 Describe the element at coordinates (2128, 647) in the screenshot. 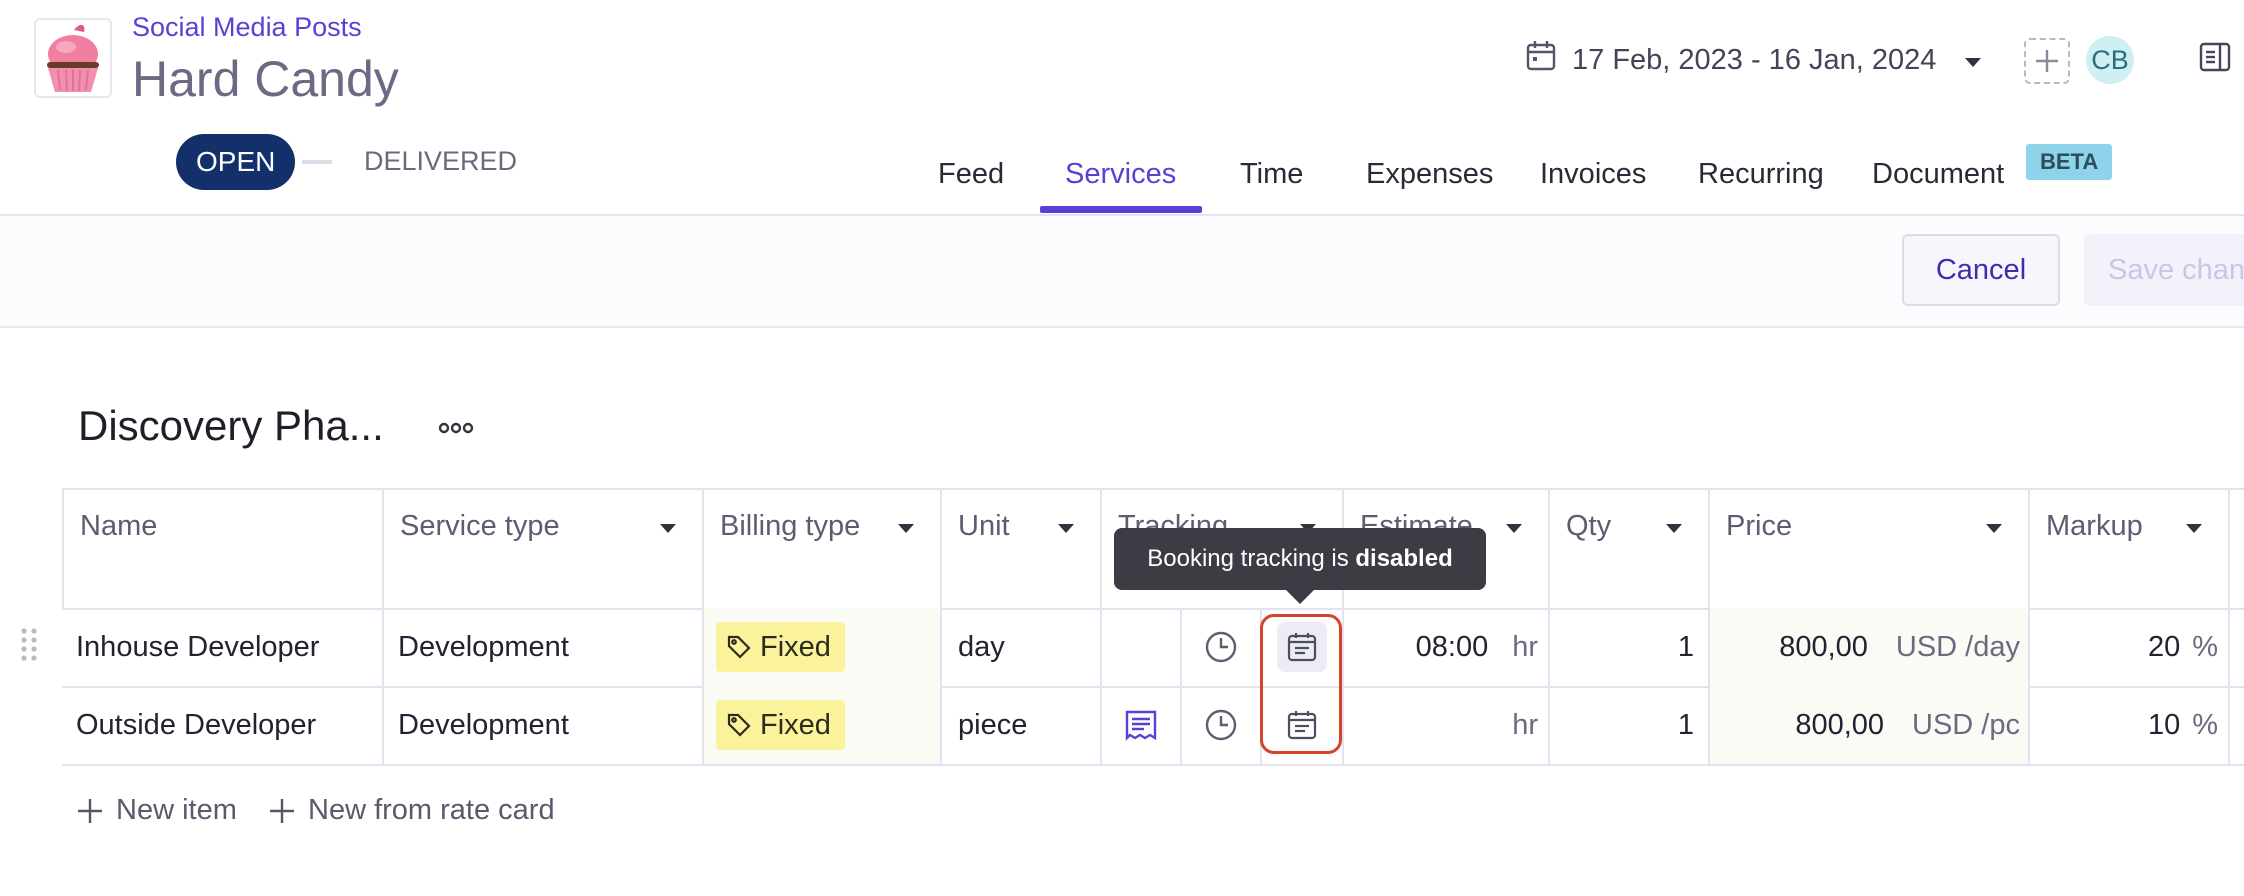

I see `cell-markup: 20 %` at that location.